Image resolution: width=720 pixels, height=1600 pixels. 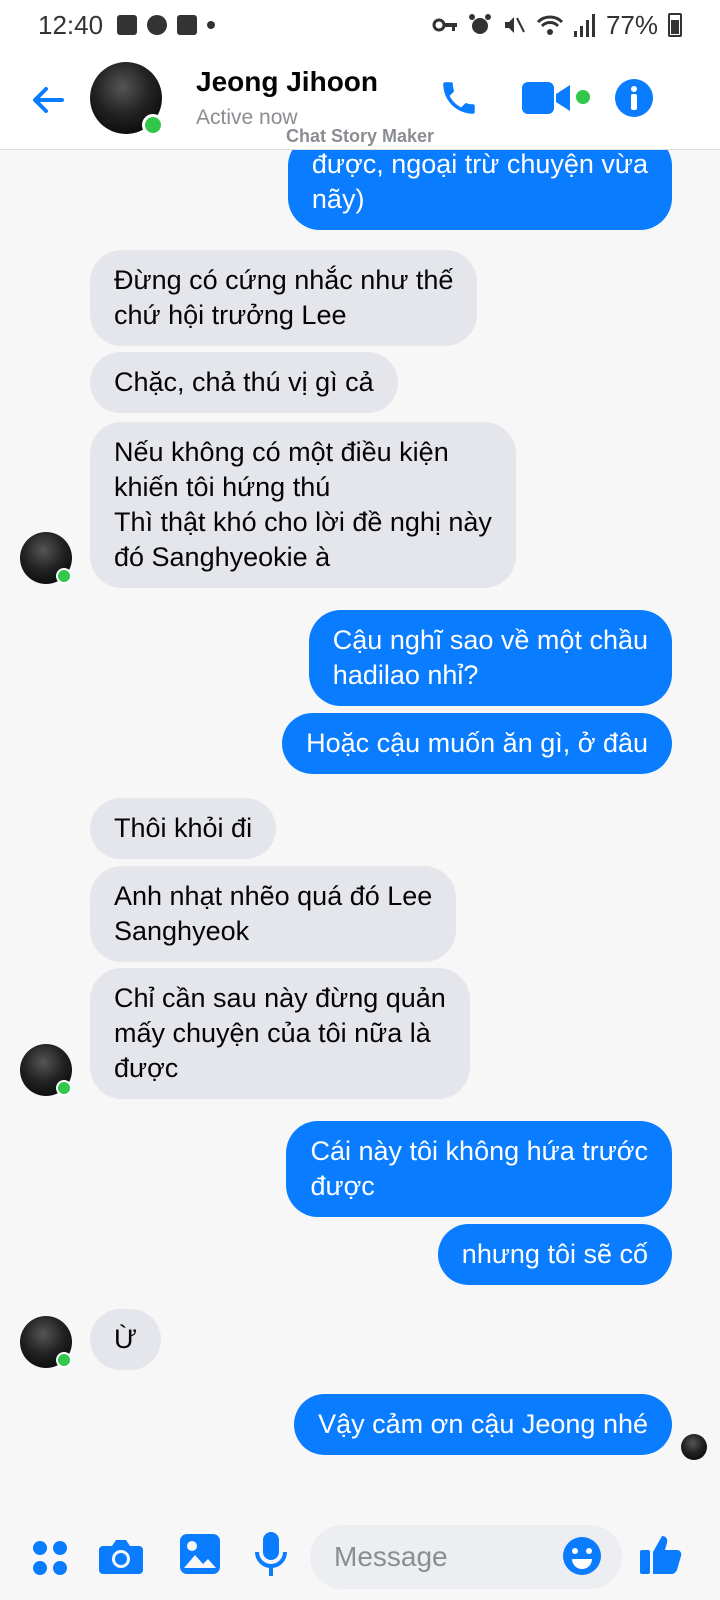 What do you see at coordinates (550, 25) in the screenshot?
I see `wifi-icon` at bounding box center [550, 25].